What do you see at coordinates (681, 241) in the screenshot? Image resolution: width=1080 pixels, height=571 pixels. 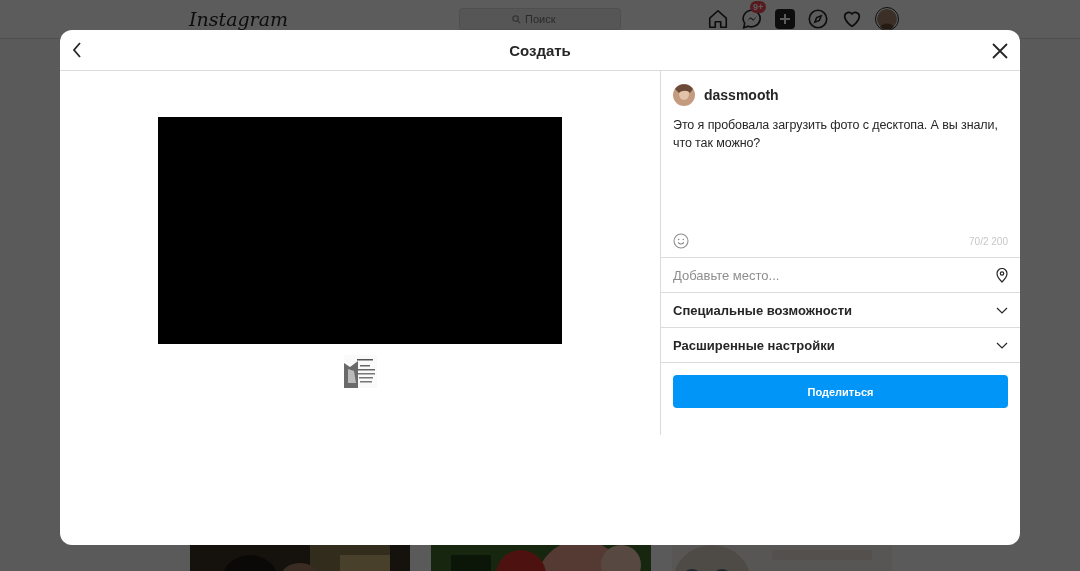 I see `emoji-icon` at bounding box center [681, 241].